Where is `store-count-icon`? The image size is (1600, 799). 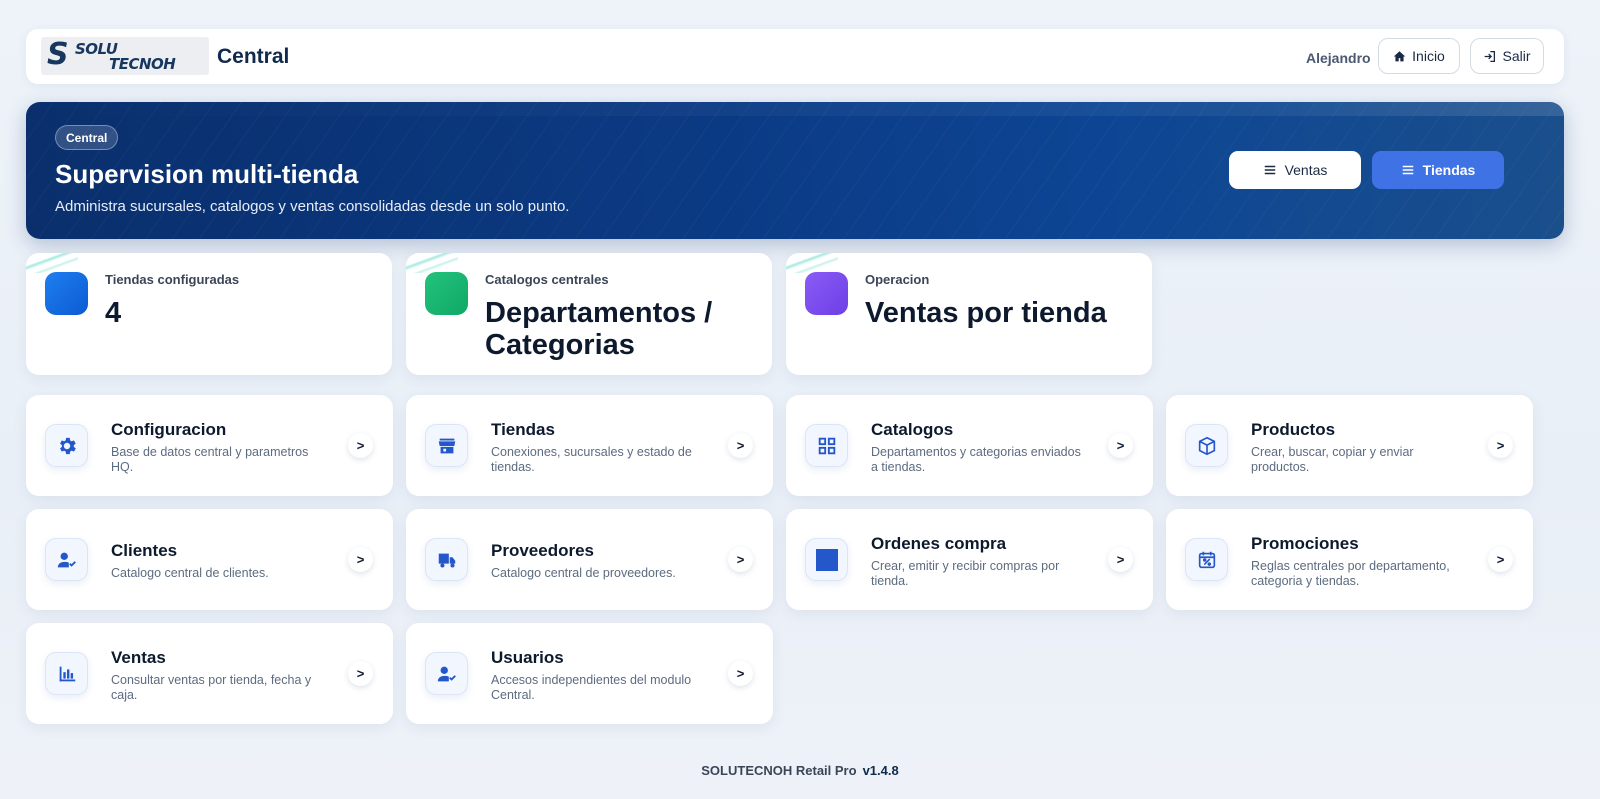
store-count-icon is located at coordinates (66, 293).